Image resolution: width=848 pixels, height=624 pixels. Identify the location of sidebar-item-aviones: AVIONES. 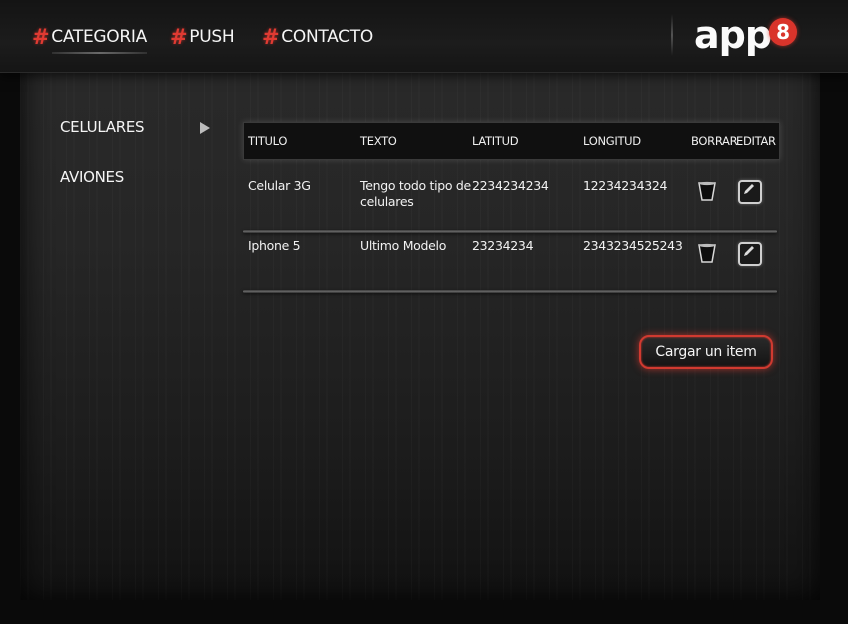
(92, 177).